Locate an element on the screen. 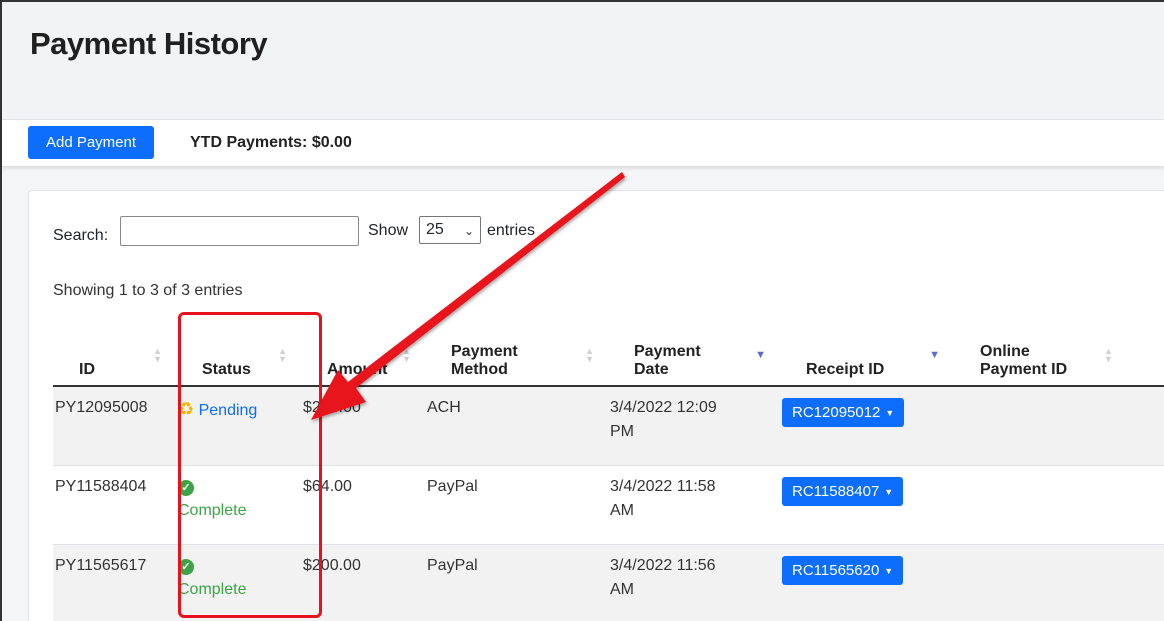 This screenshot has height=621, width=1164. entries-per-page-select: 25 ⌄ is located at coordinates (450, 230).